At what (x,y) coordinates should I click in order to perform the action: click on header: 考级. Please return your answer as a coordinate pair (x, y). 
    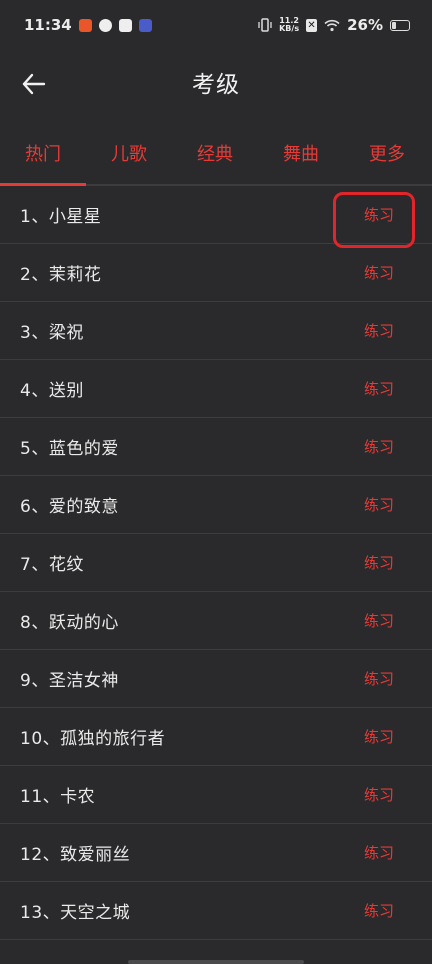
    Looking at the image, I should click on (216, 82).